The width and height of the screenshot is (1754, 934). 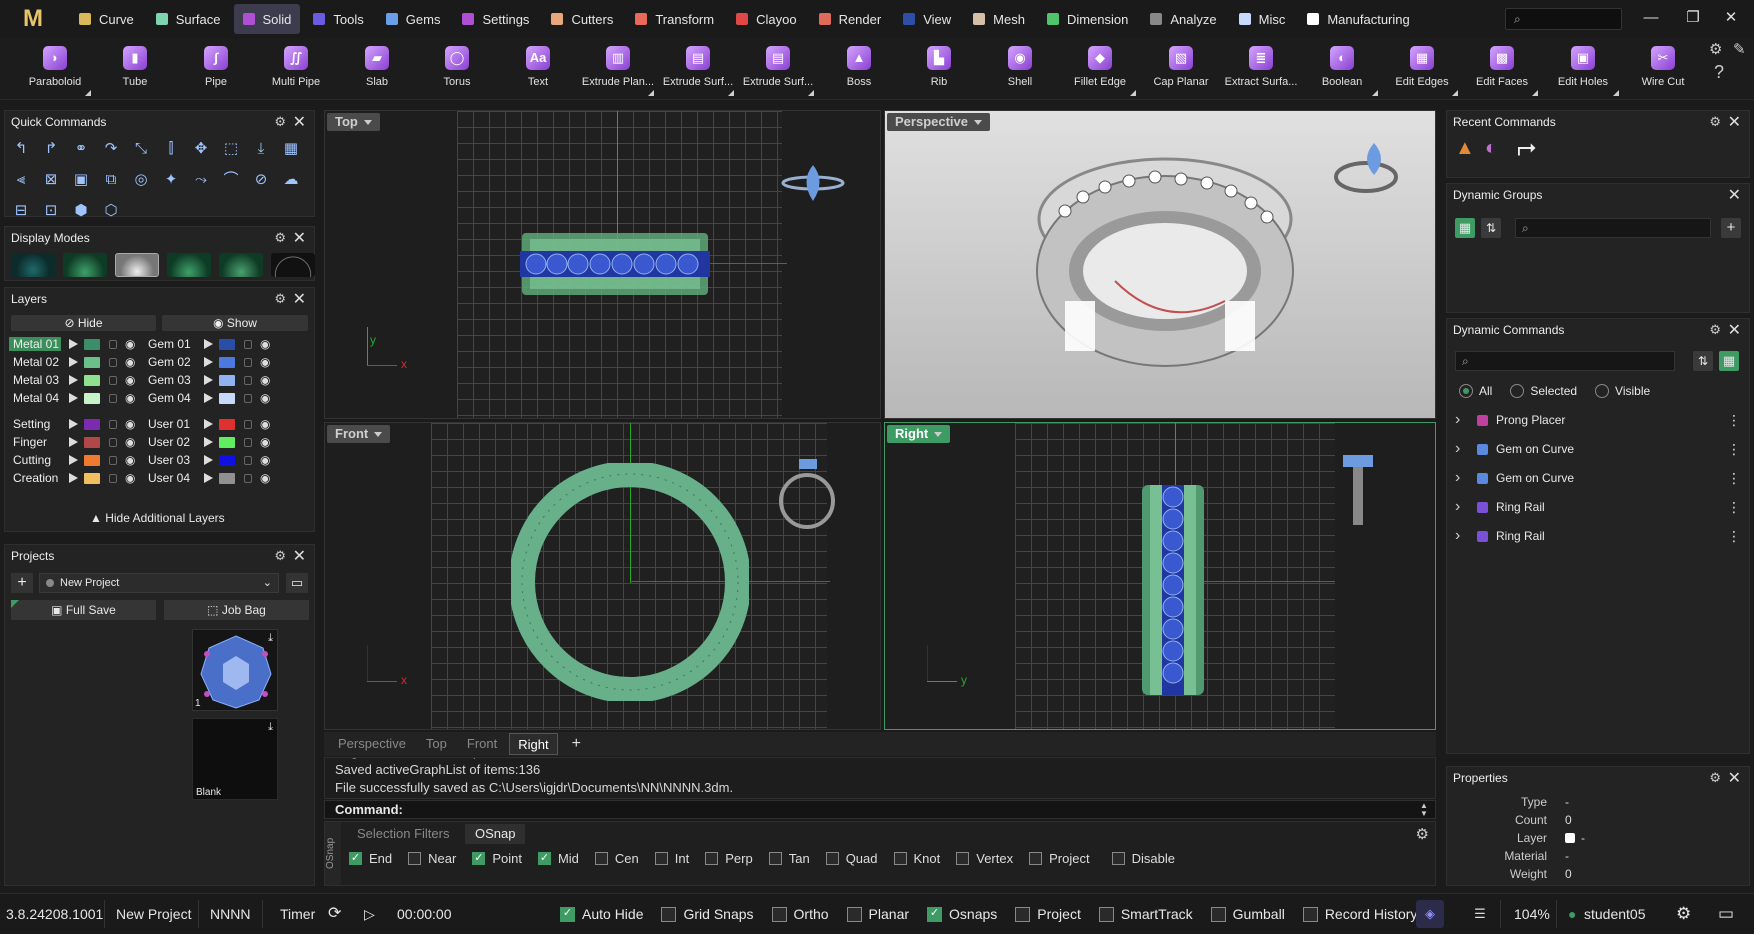 I want to click on menu-tab-dimension: Dimension, so click(x=1087, y=19).